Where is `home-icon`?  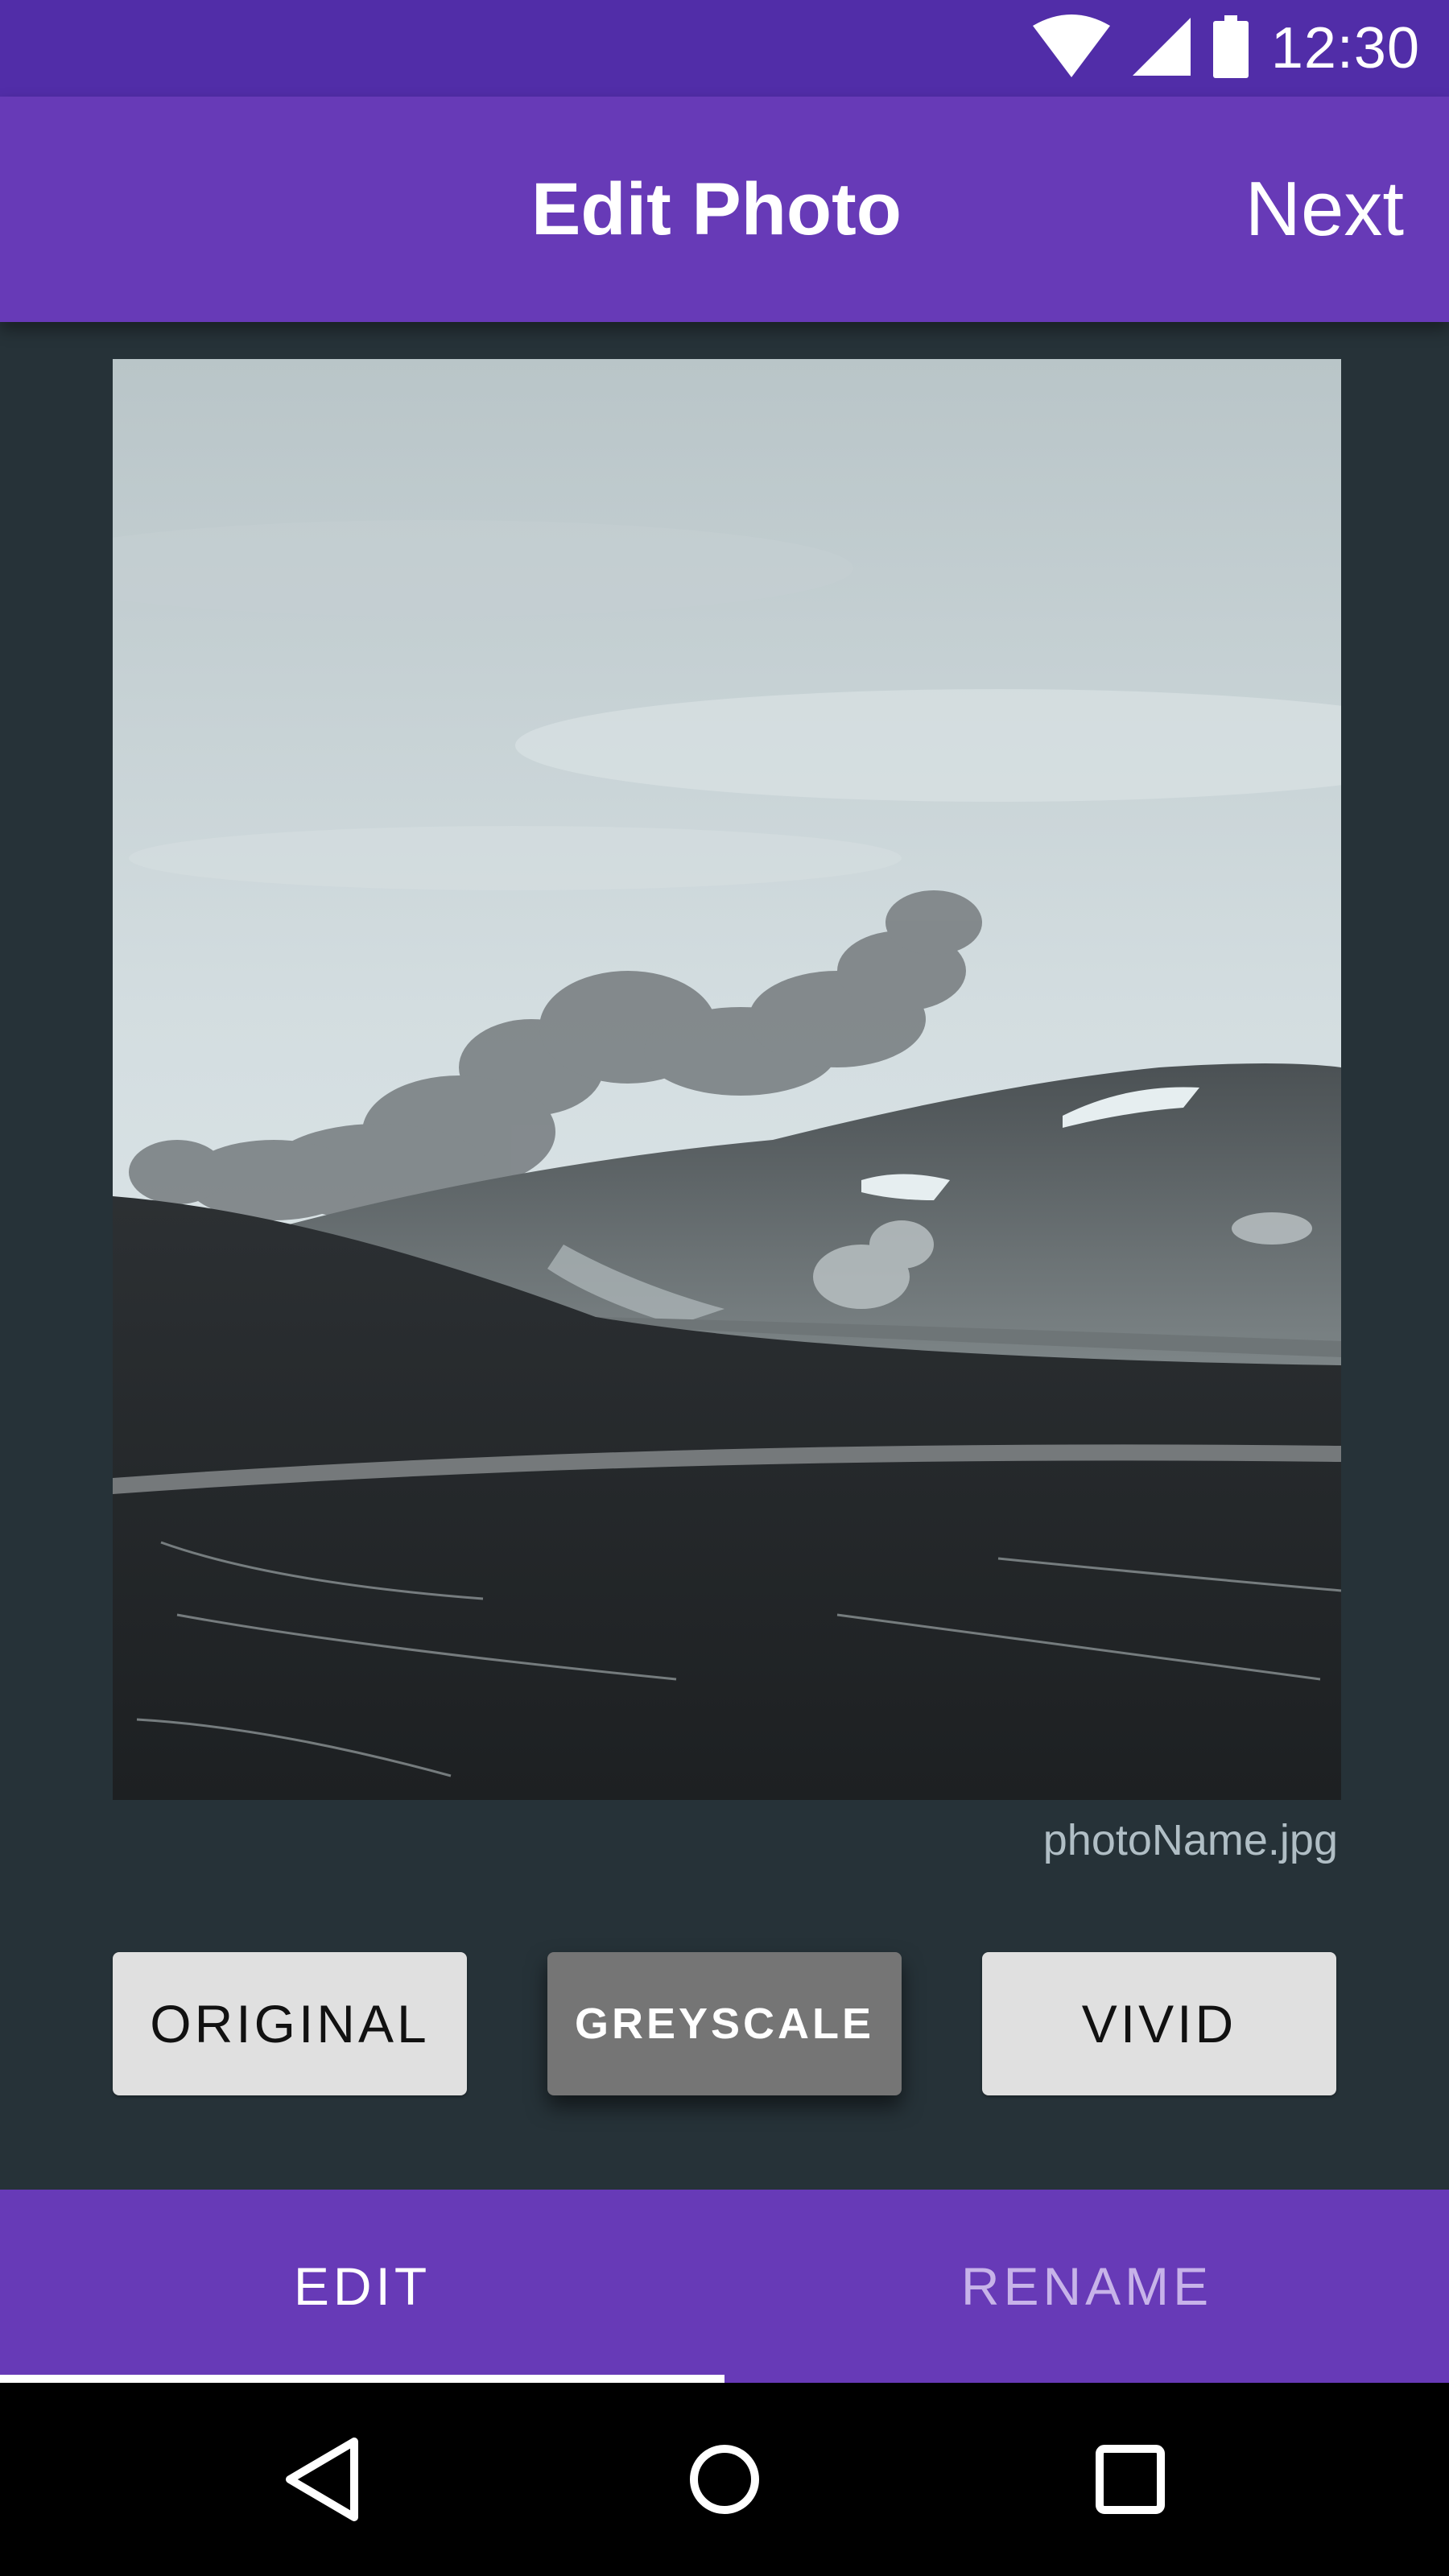 home-icon is located at coordinates (724, 2479).